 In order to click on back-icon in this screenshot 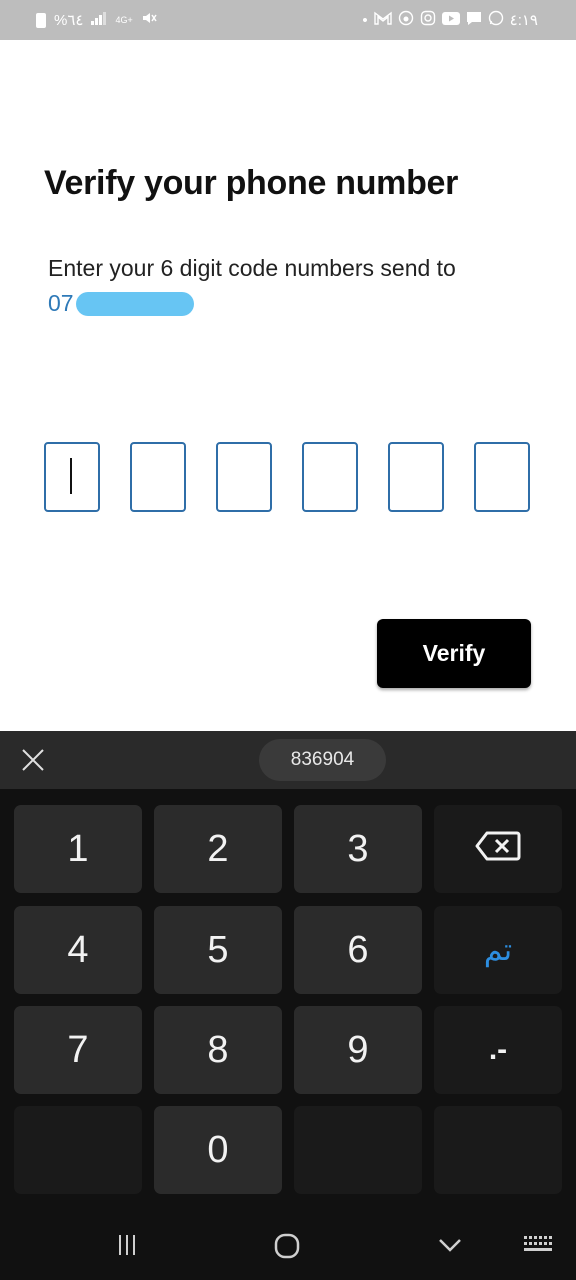, I will do `click(450, 1247)`.